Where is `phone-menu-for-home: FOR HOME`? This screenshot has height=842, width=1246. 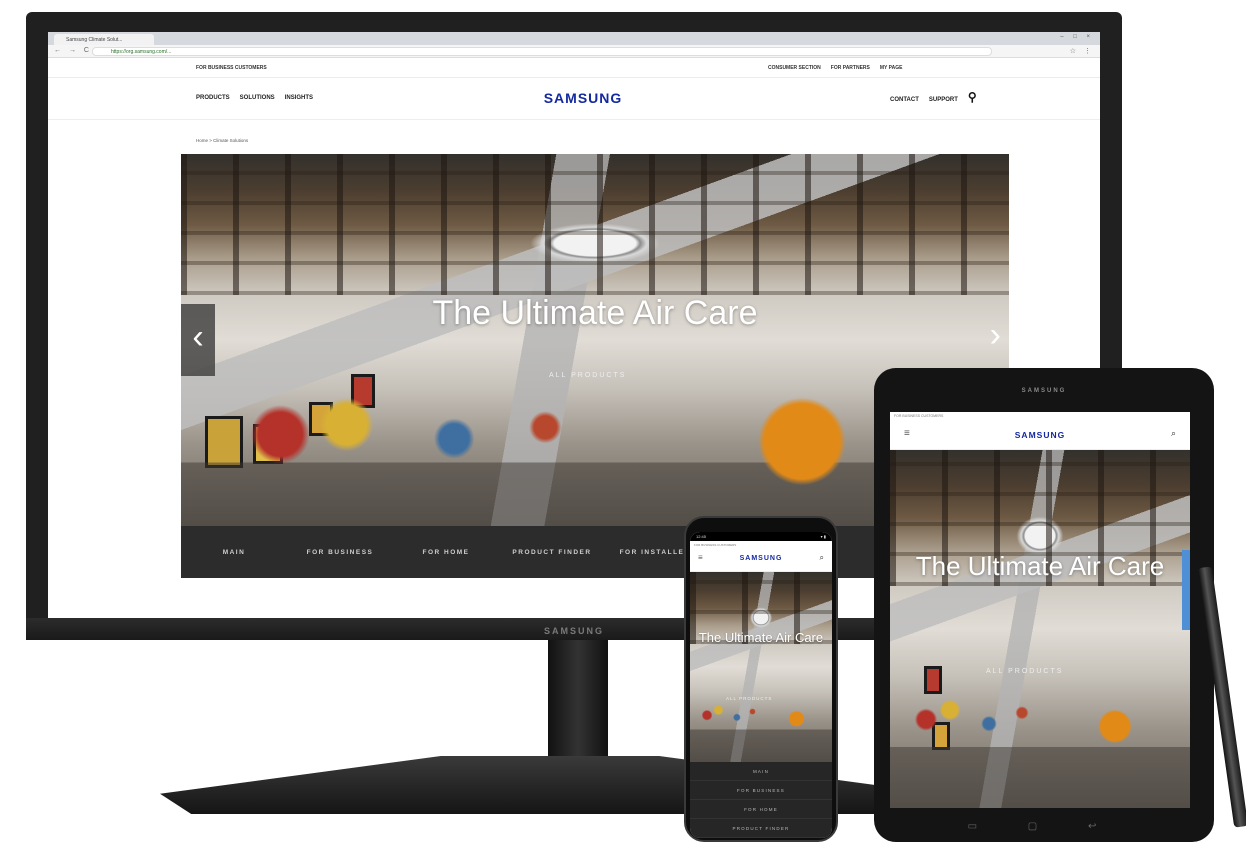
phone-menu-for-home: FOR HOME is located at coordinates (761, 809).